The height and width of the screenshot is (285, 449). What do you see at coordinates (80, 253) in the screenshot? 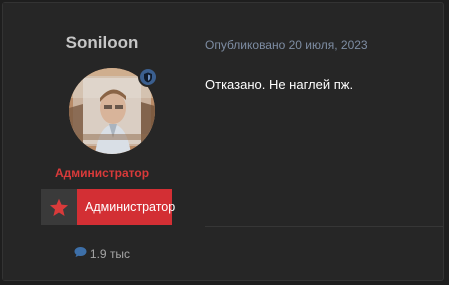
I see `comment-icon` at bounding box center [80, 253].